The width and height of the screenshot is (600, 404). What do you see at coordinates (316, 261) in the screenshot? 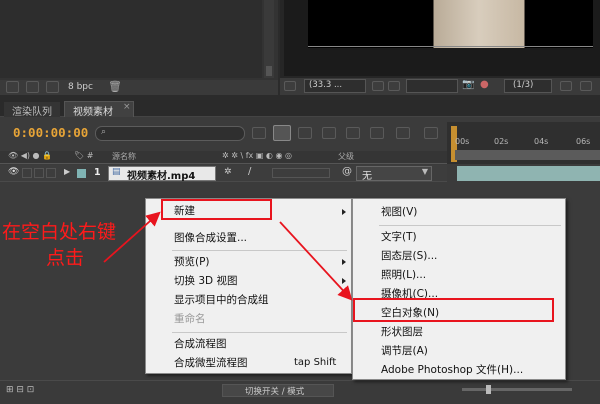
I see `annotation-arrow` at bounding box center [316, 261].